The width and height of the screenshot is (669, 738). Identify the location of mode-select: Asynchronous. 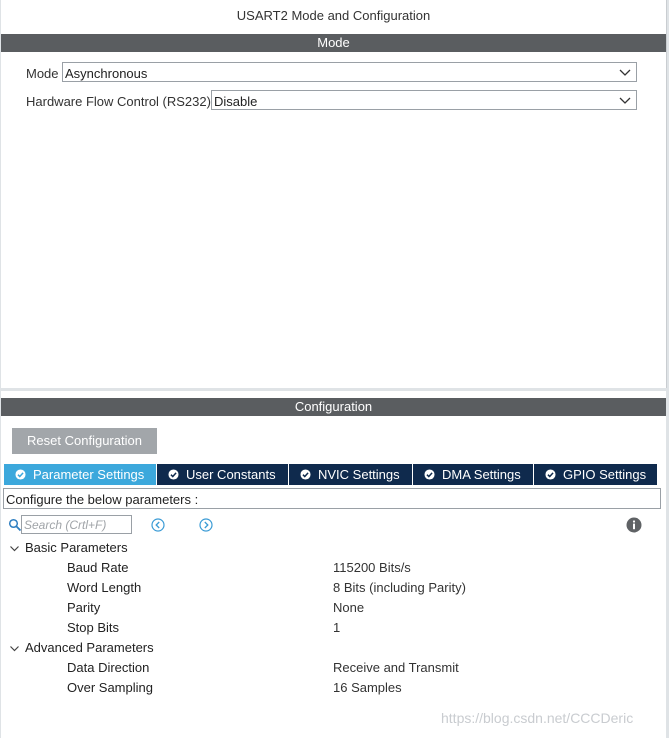
(349, 72).